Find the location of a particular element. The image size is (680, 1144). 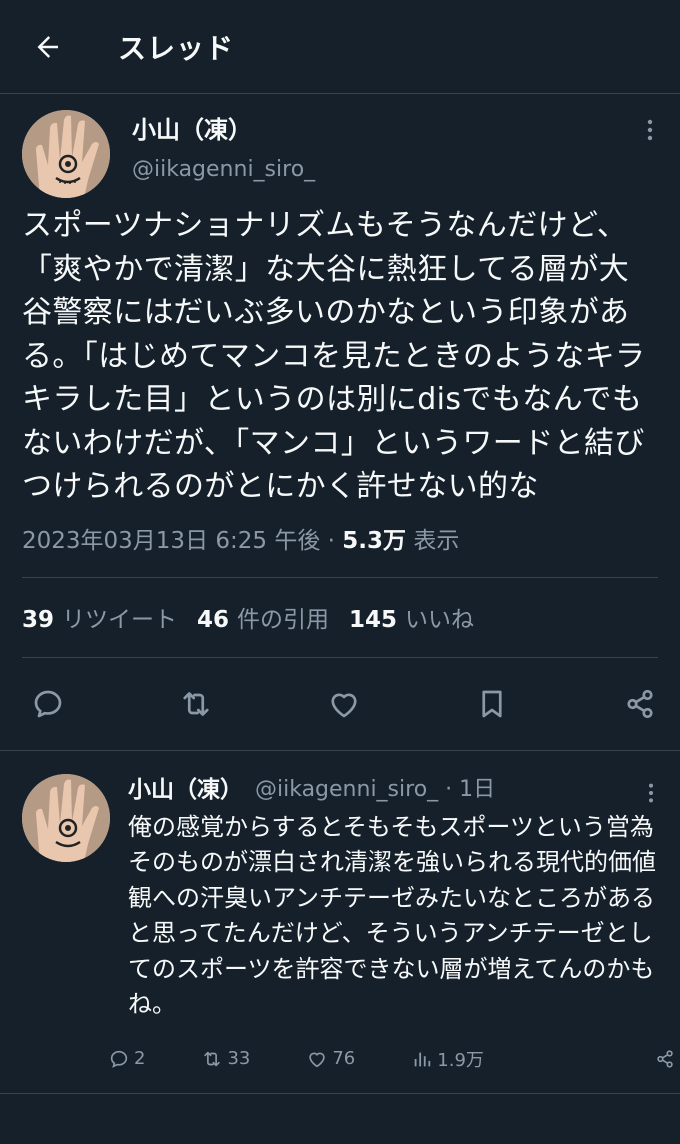

tweet-actions is located at coordinates (340, 704).